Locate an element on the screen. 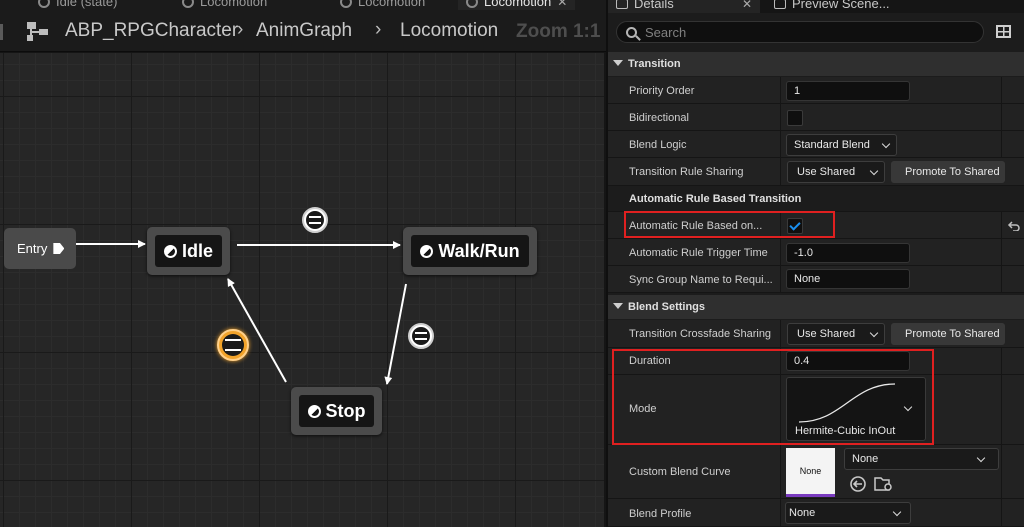 The image size is (1024, 527). breadcrumb-asset: ABP_RPGCharacter is located at coordinates (151, 31).